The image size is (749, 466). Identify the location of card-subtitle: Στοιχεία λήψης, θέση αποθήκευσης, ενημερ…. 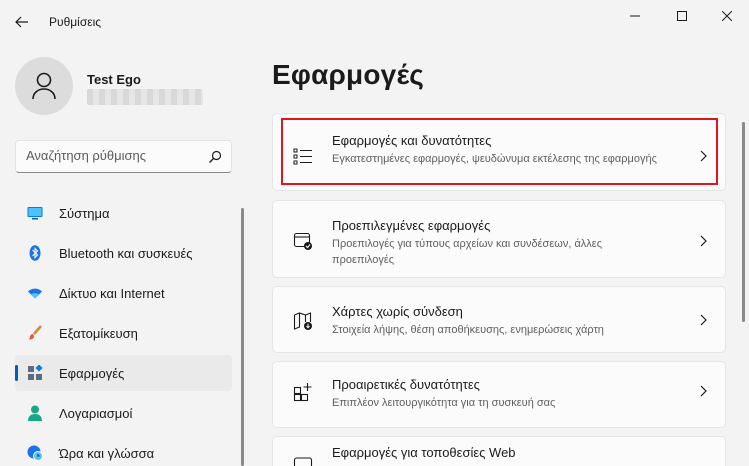
(468, 330).